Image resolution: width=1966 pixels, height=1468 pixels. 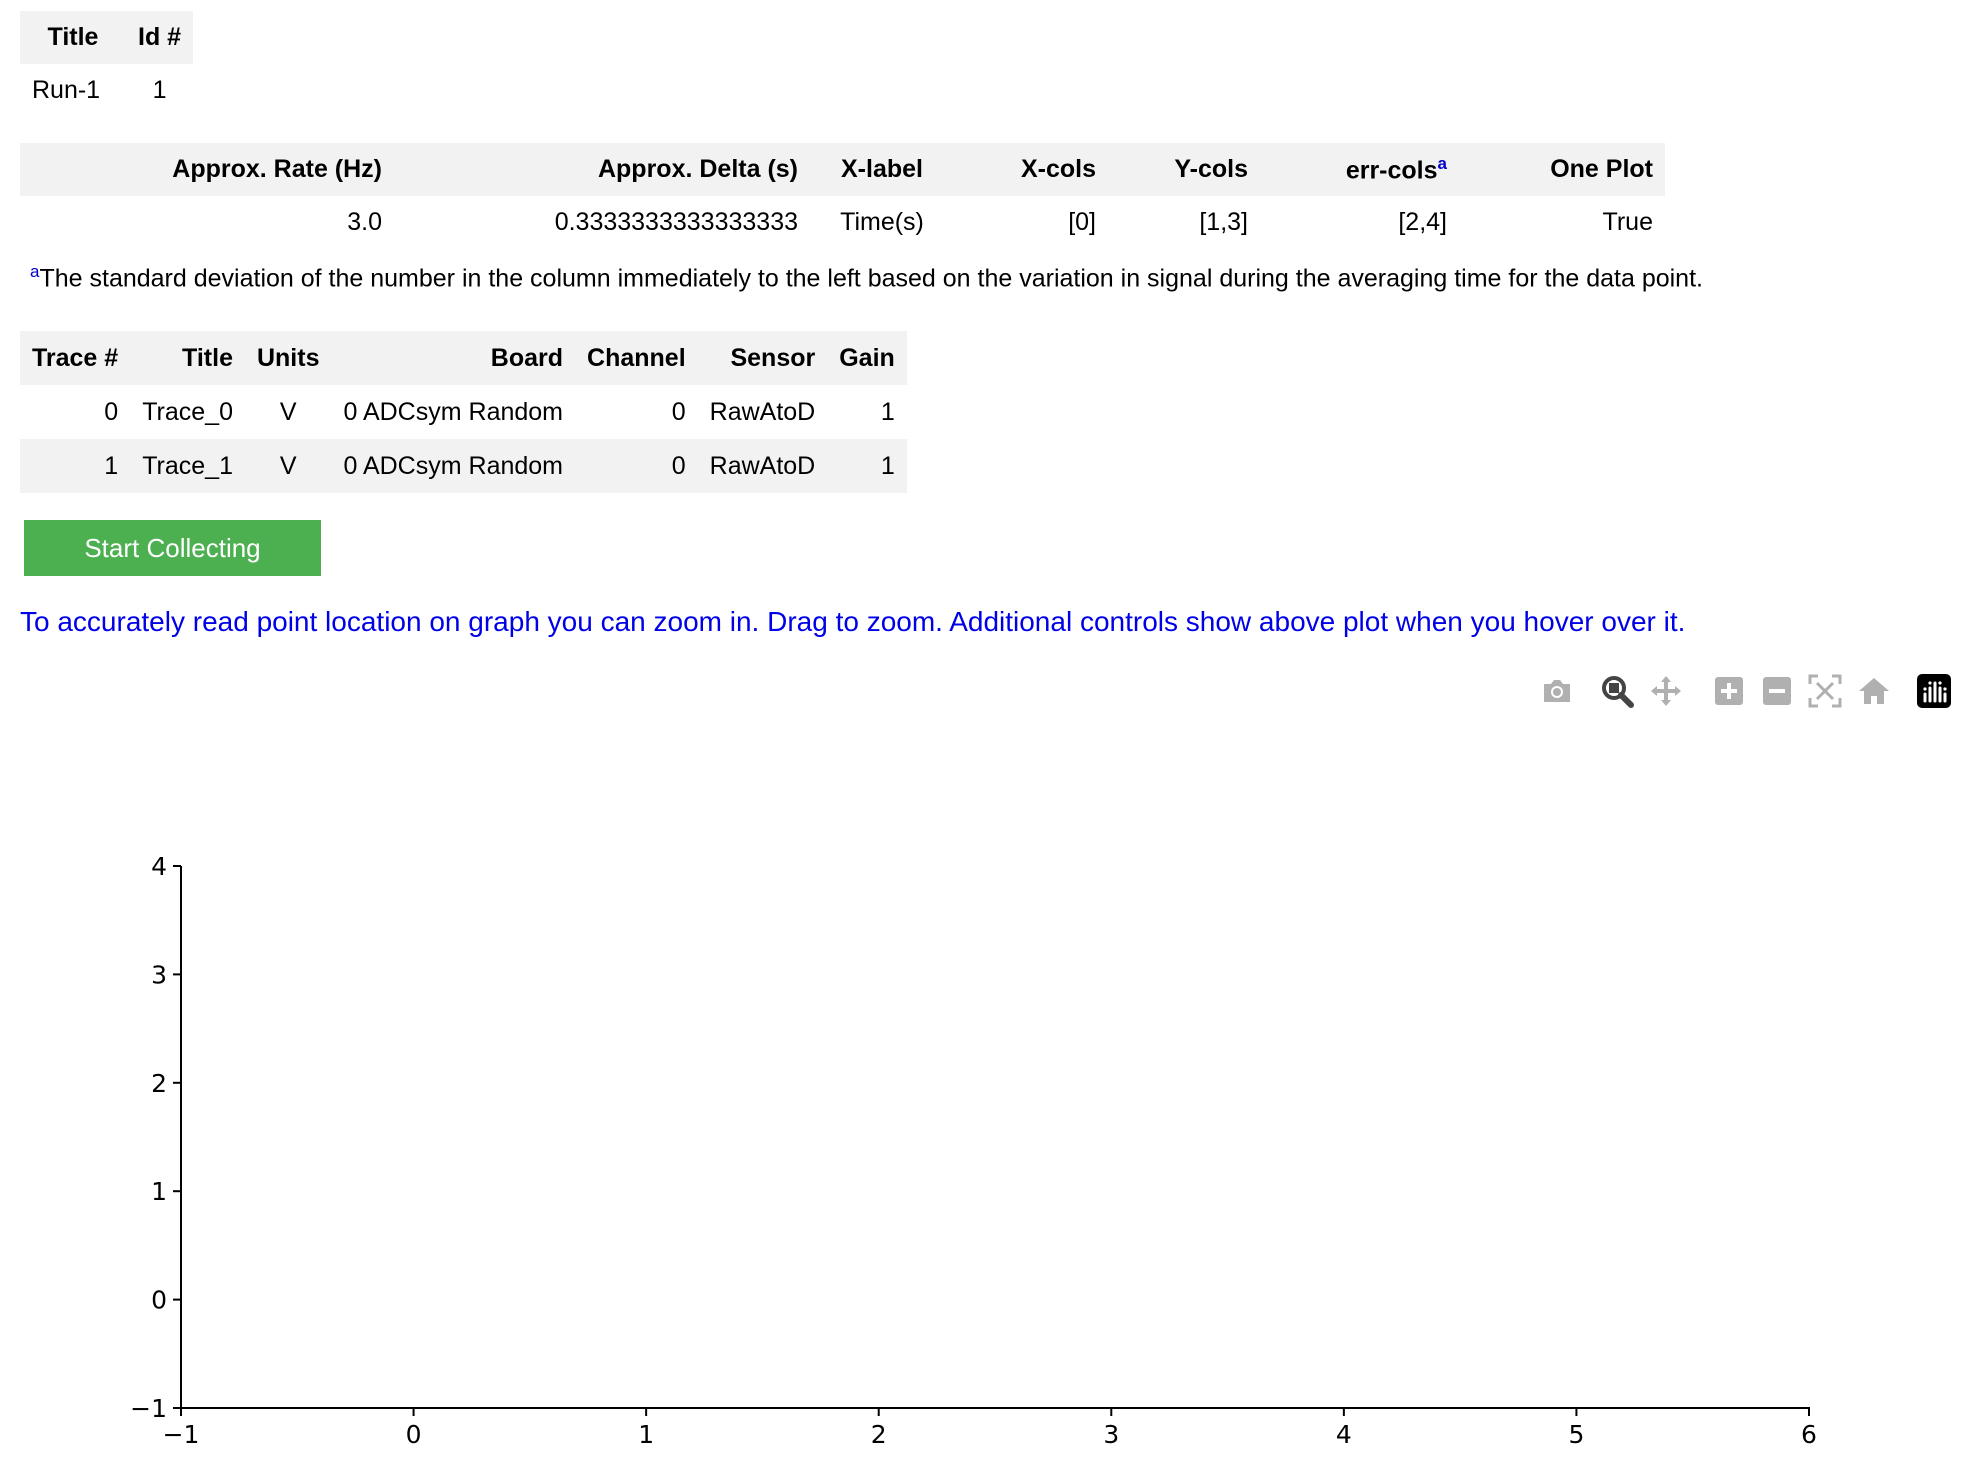 I want to click on y-tick-label: −1, so click(x=148, y=1408).